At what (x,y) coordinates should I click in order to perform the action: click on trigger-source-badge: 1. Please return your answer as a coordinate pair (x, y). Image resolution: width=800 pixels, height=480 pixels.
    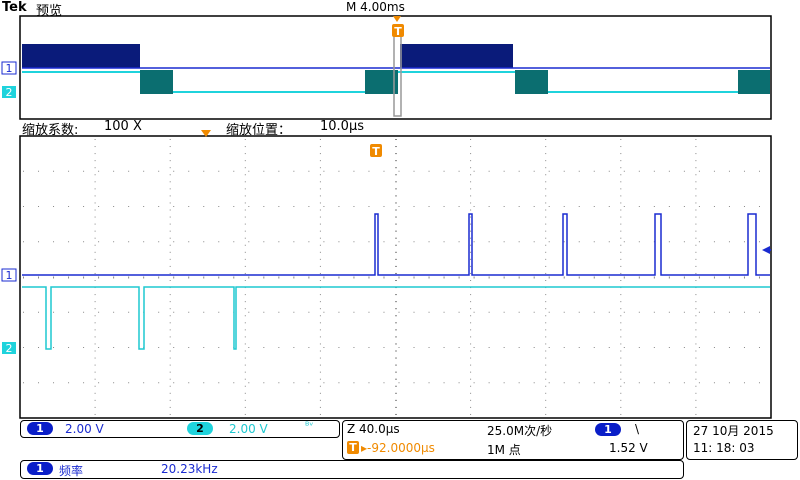
    Looking at the image, I should click on (608, 429).